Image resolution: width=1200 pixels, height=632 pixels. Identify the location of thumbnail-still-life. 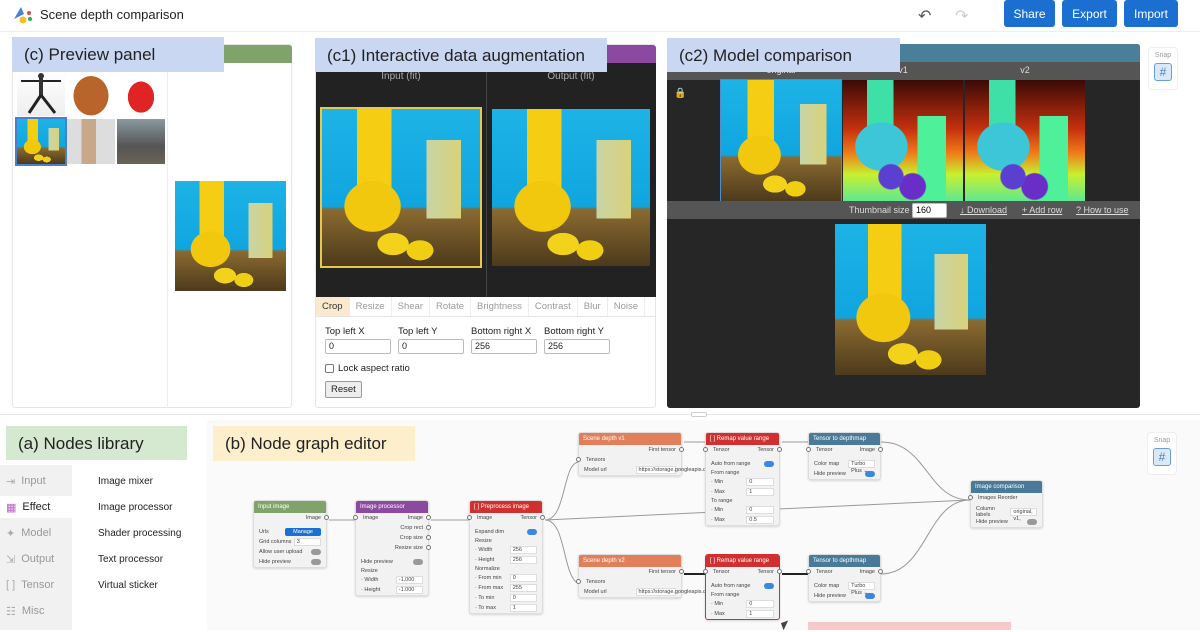
(41, 141).